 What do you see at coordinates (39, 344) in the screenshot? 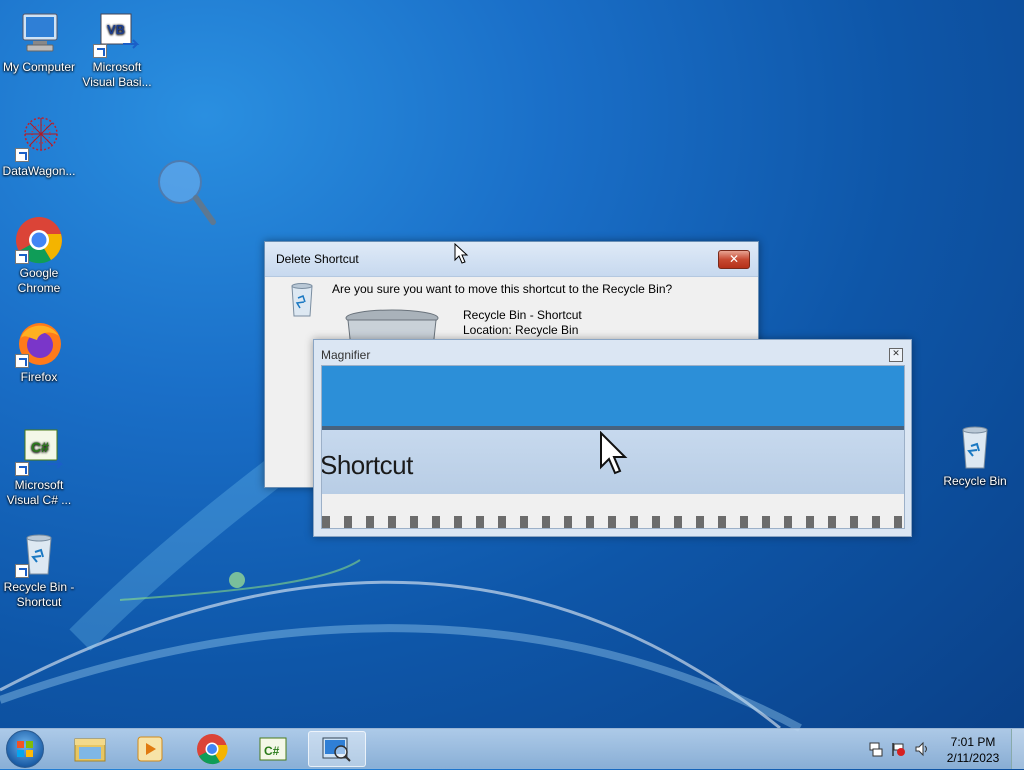
I see `firefox-icon` at bounding box center [39, 344].